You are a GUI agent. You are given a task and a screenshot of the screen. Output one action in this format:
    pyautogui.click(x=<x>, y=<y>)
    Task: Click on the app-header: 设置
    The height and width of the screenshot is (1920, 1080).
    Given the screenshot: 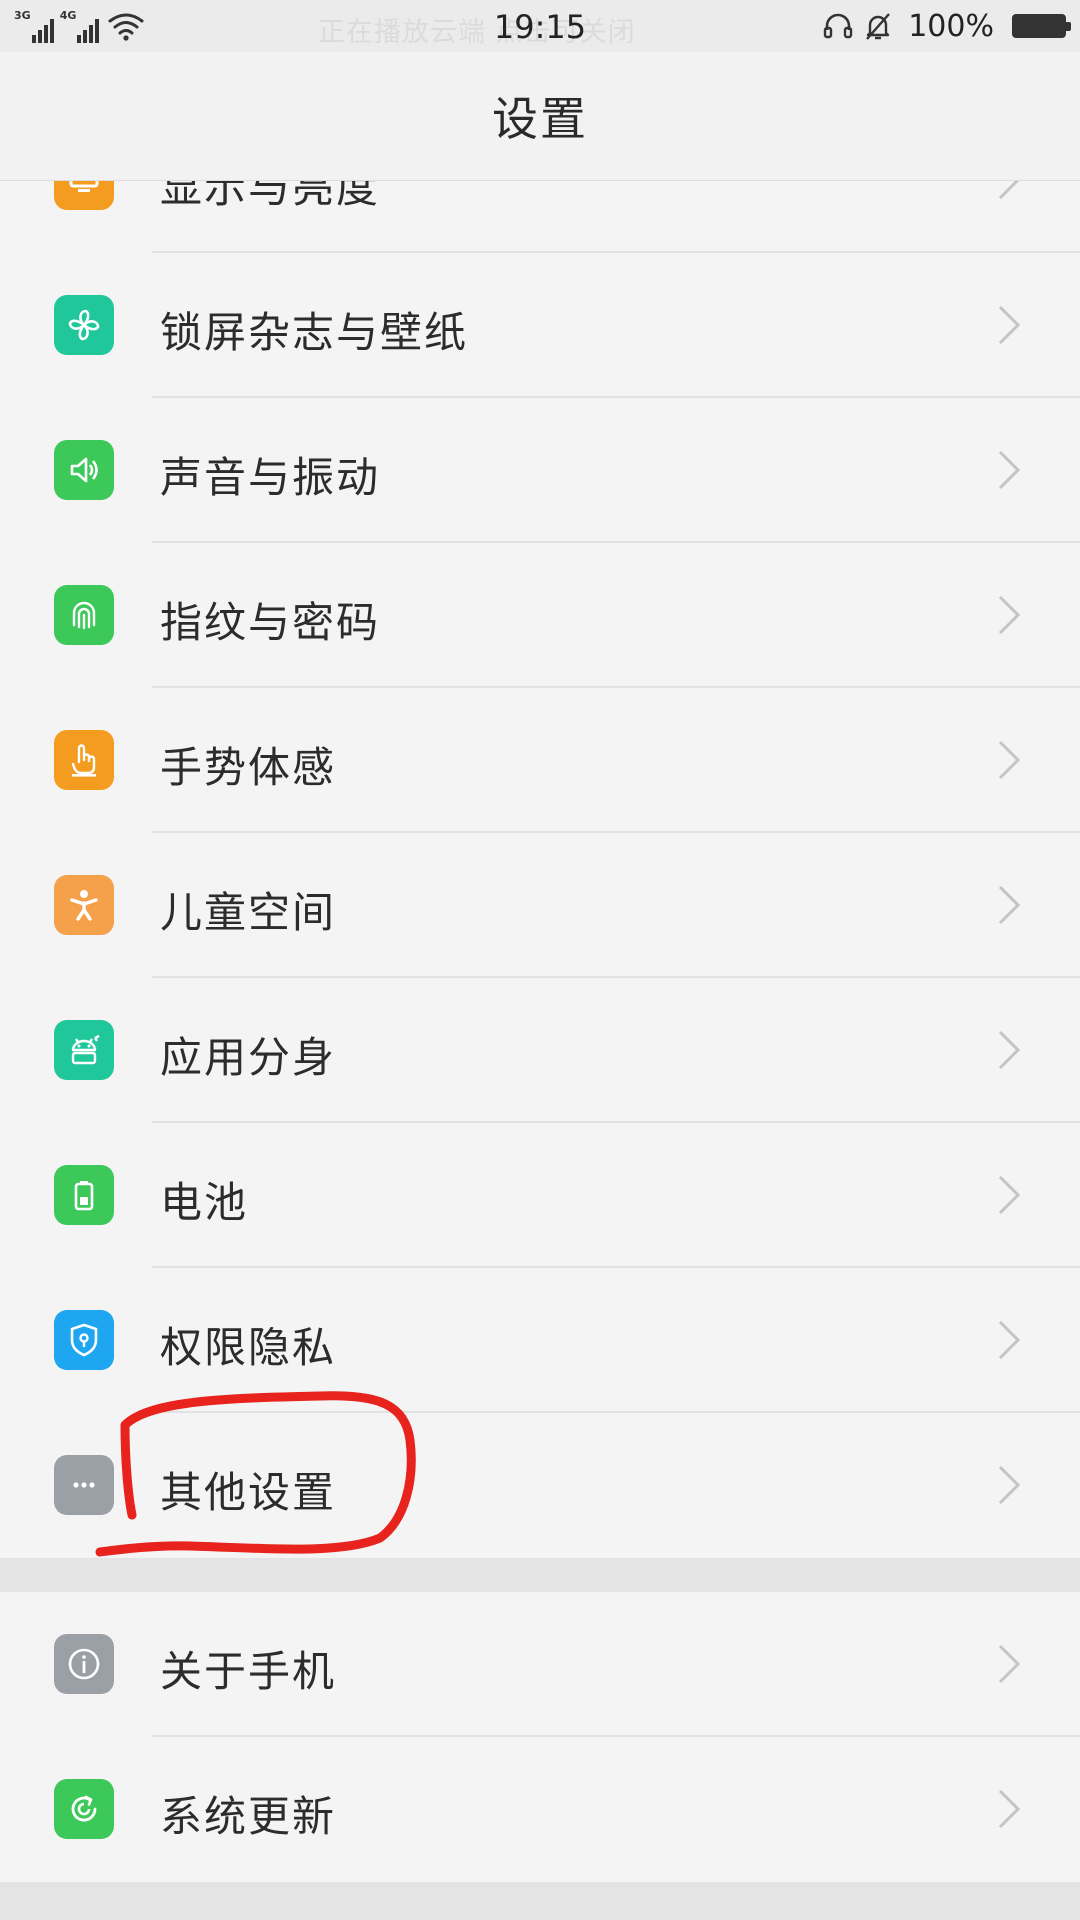 What is the action you would take?
    pyautogui.click(x=540, y=116)
    